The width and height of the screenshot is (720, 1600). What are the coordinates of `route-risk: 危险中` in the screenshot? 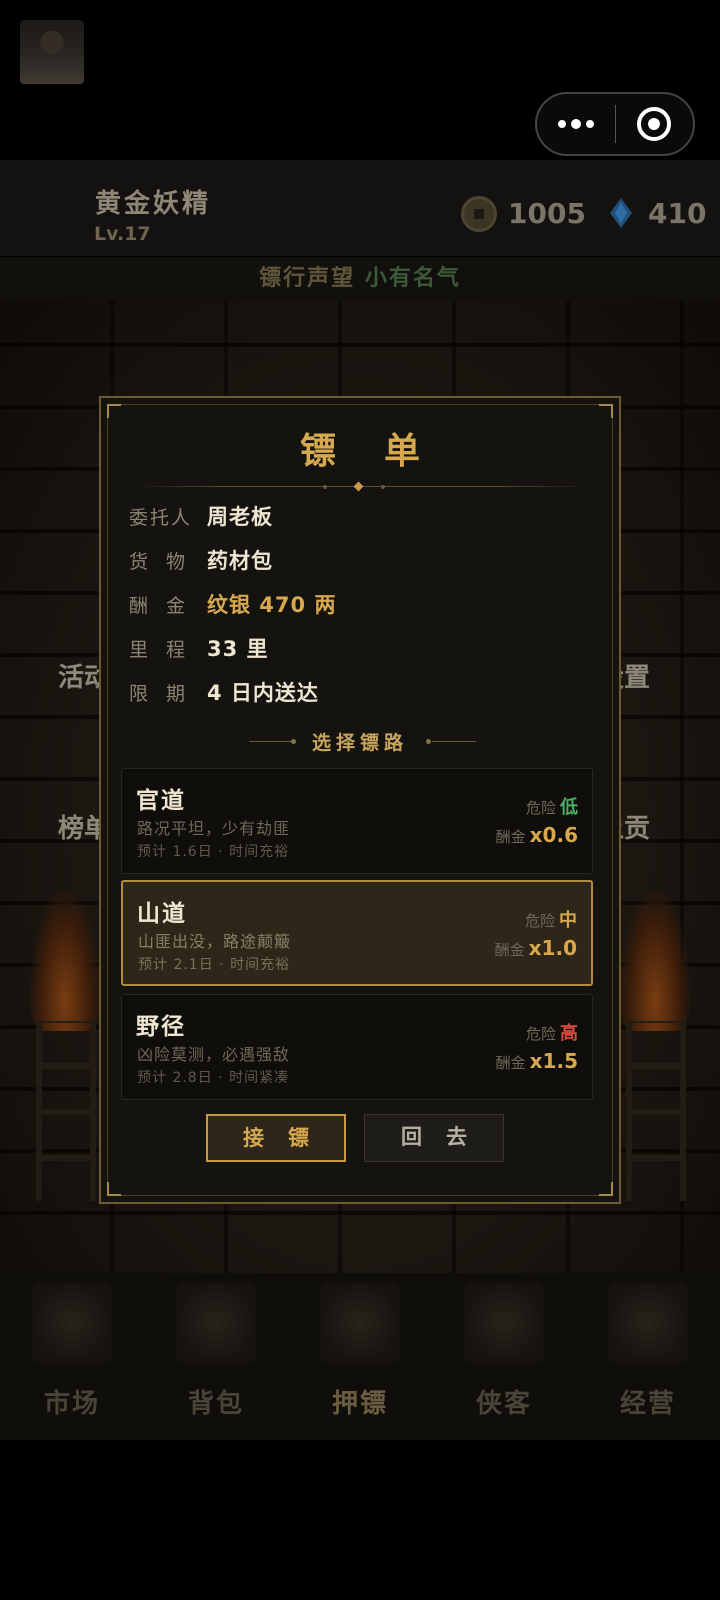 It's located at (551, 919).